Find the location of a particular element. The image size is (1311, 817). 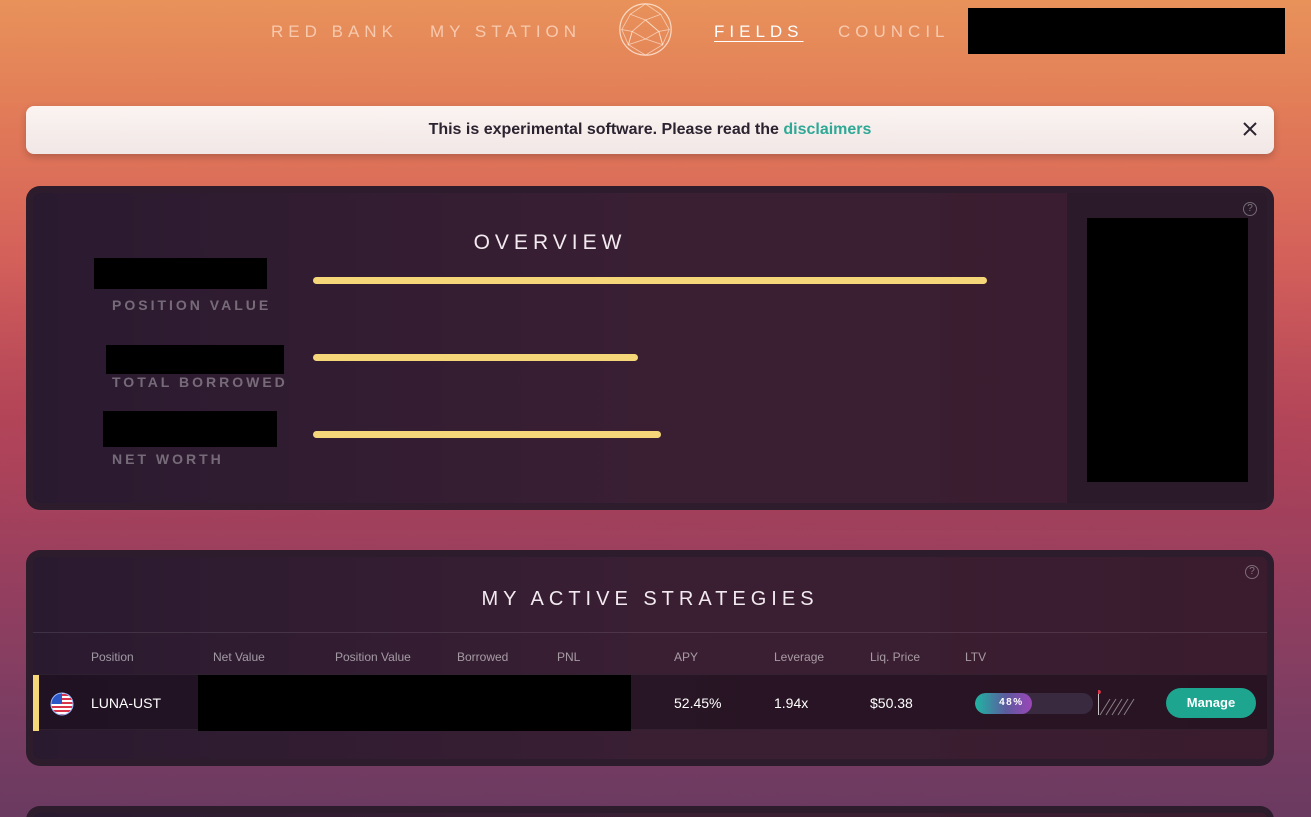

ltv-bar-fill: 48% is located at coordinates (1003, 703).